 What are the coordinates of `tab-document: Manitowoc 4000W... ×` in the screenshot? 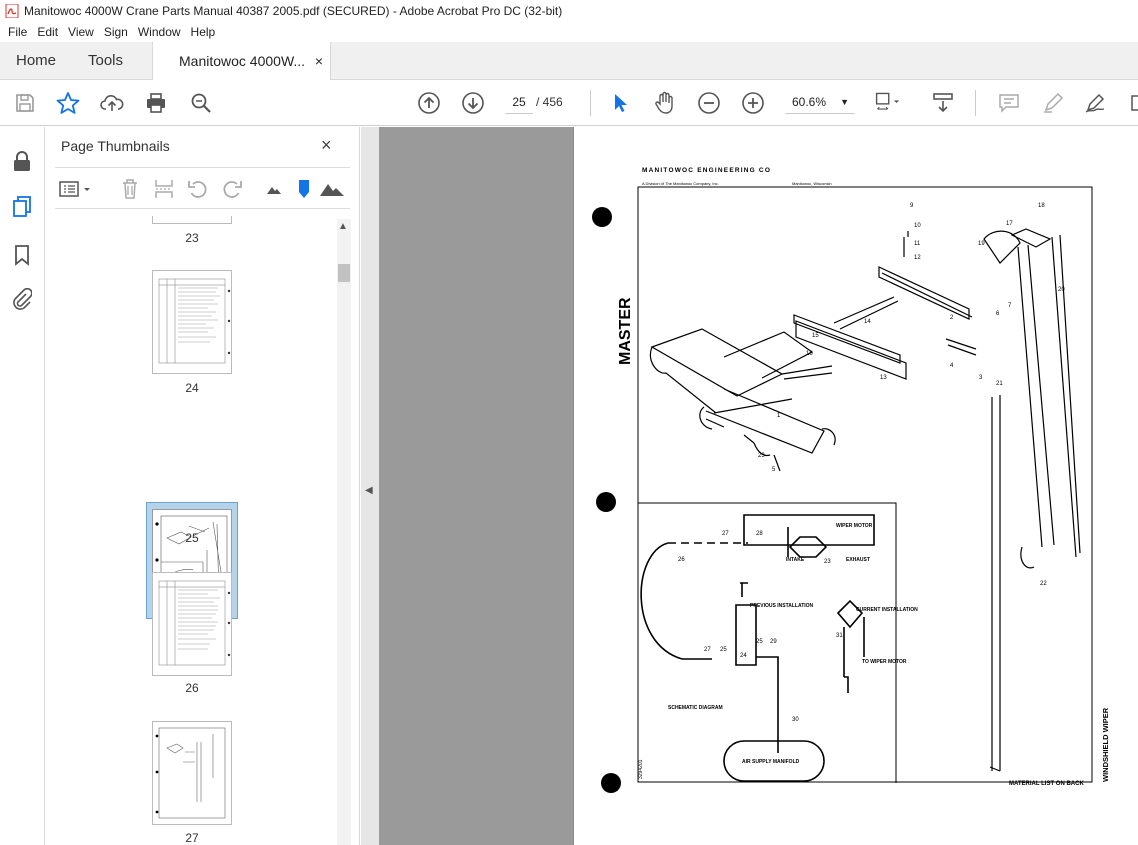 It's located at (241, 61).